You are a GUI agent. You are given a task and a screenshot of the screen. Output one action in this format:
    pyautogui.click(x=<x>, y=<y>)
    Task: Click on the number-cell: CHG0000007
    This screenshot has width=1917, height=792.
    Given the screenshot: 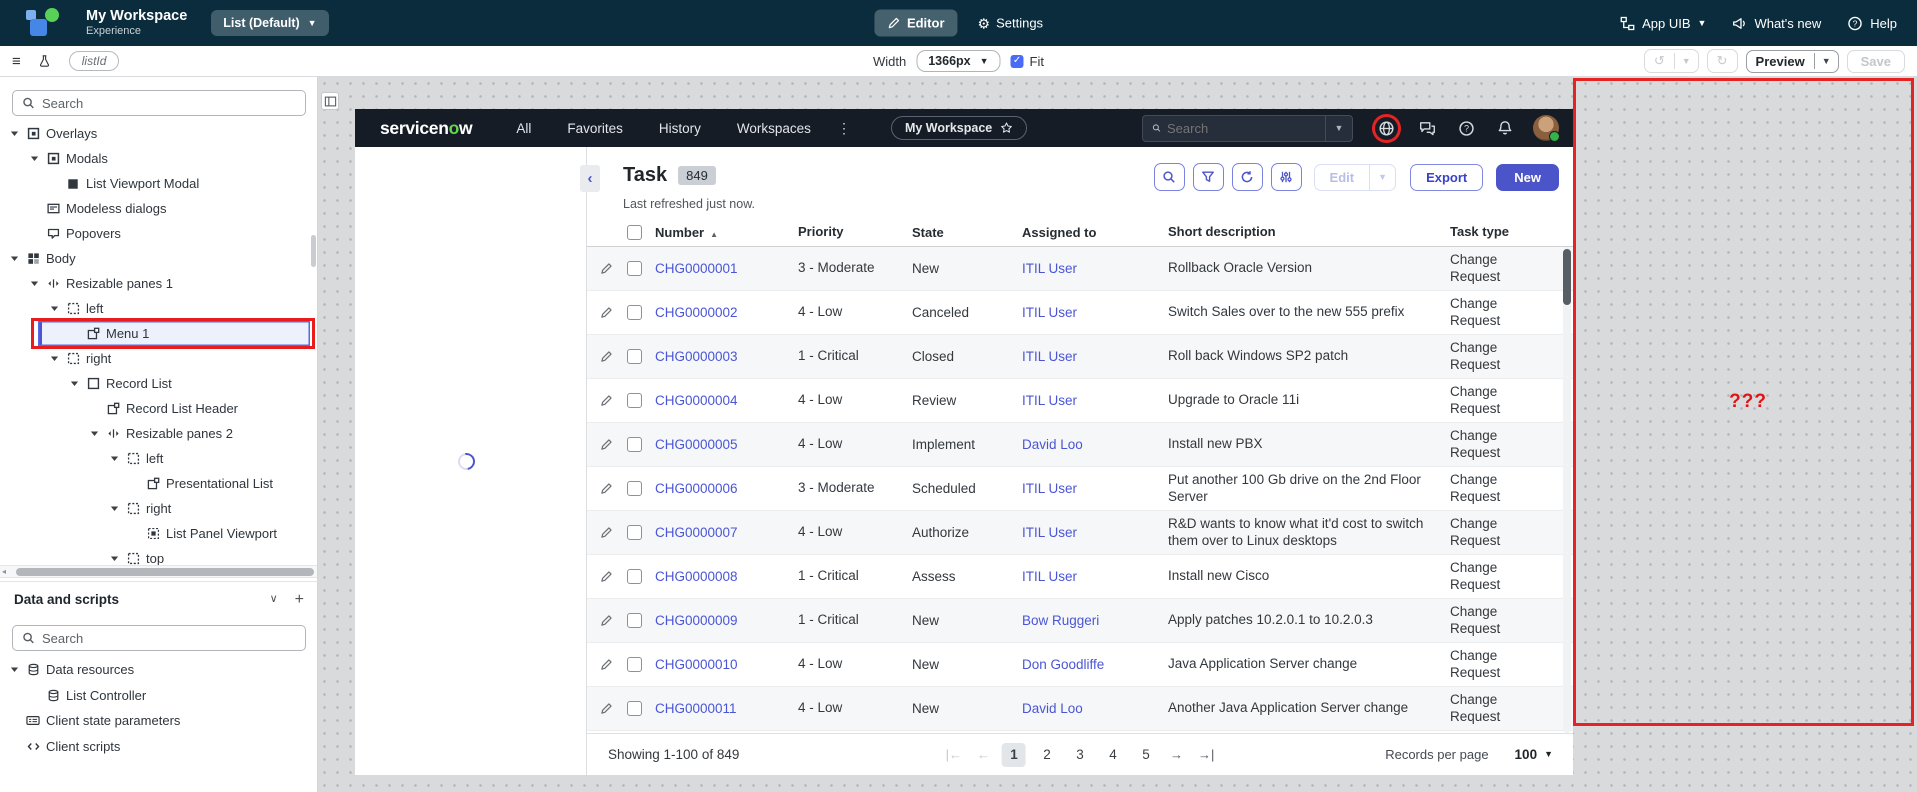 What is the action you would take?
    pyautogui.click(x=726, y=532)
    